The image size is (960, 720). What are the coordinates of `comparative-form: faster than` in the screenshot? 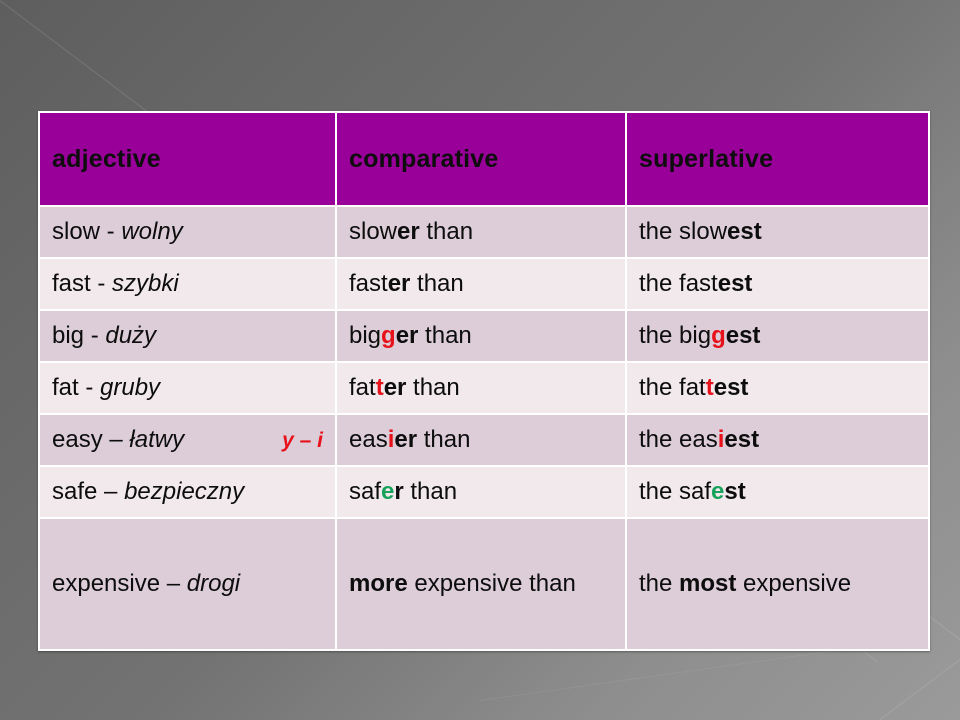 It's located at (481, 284).